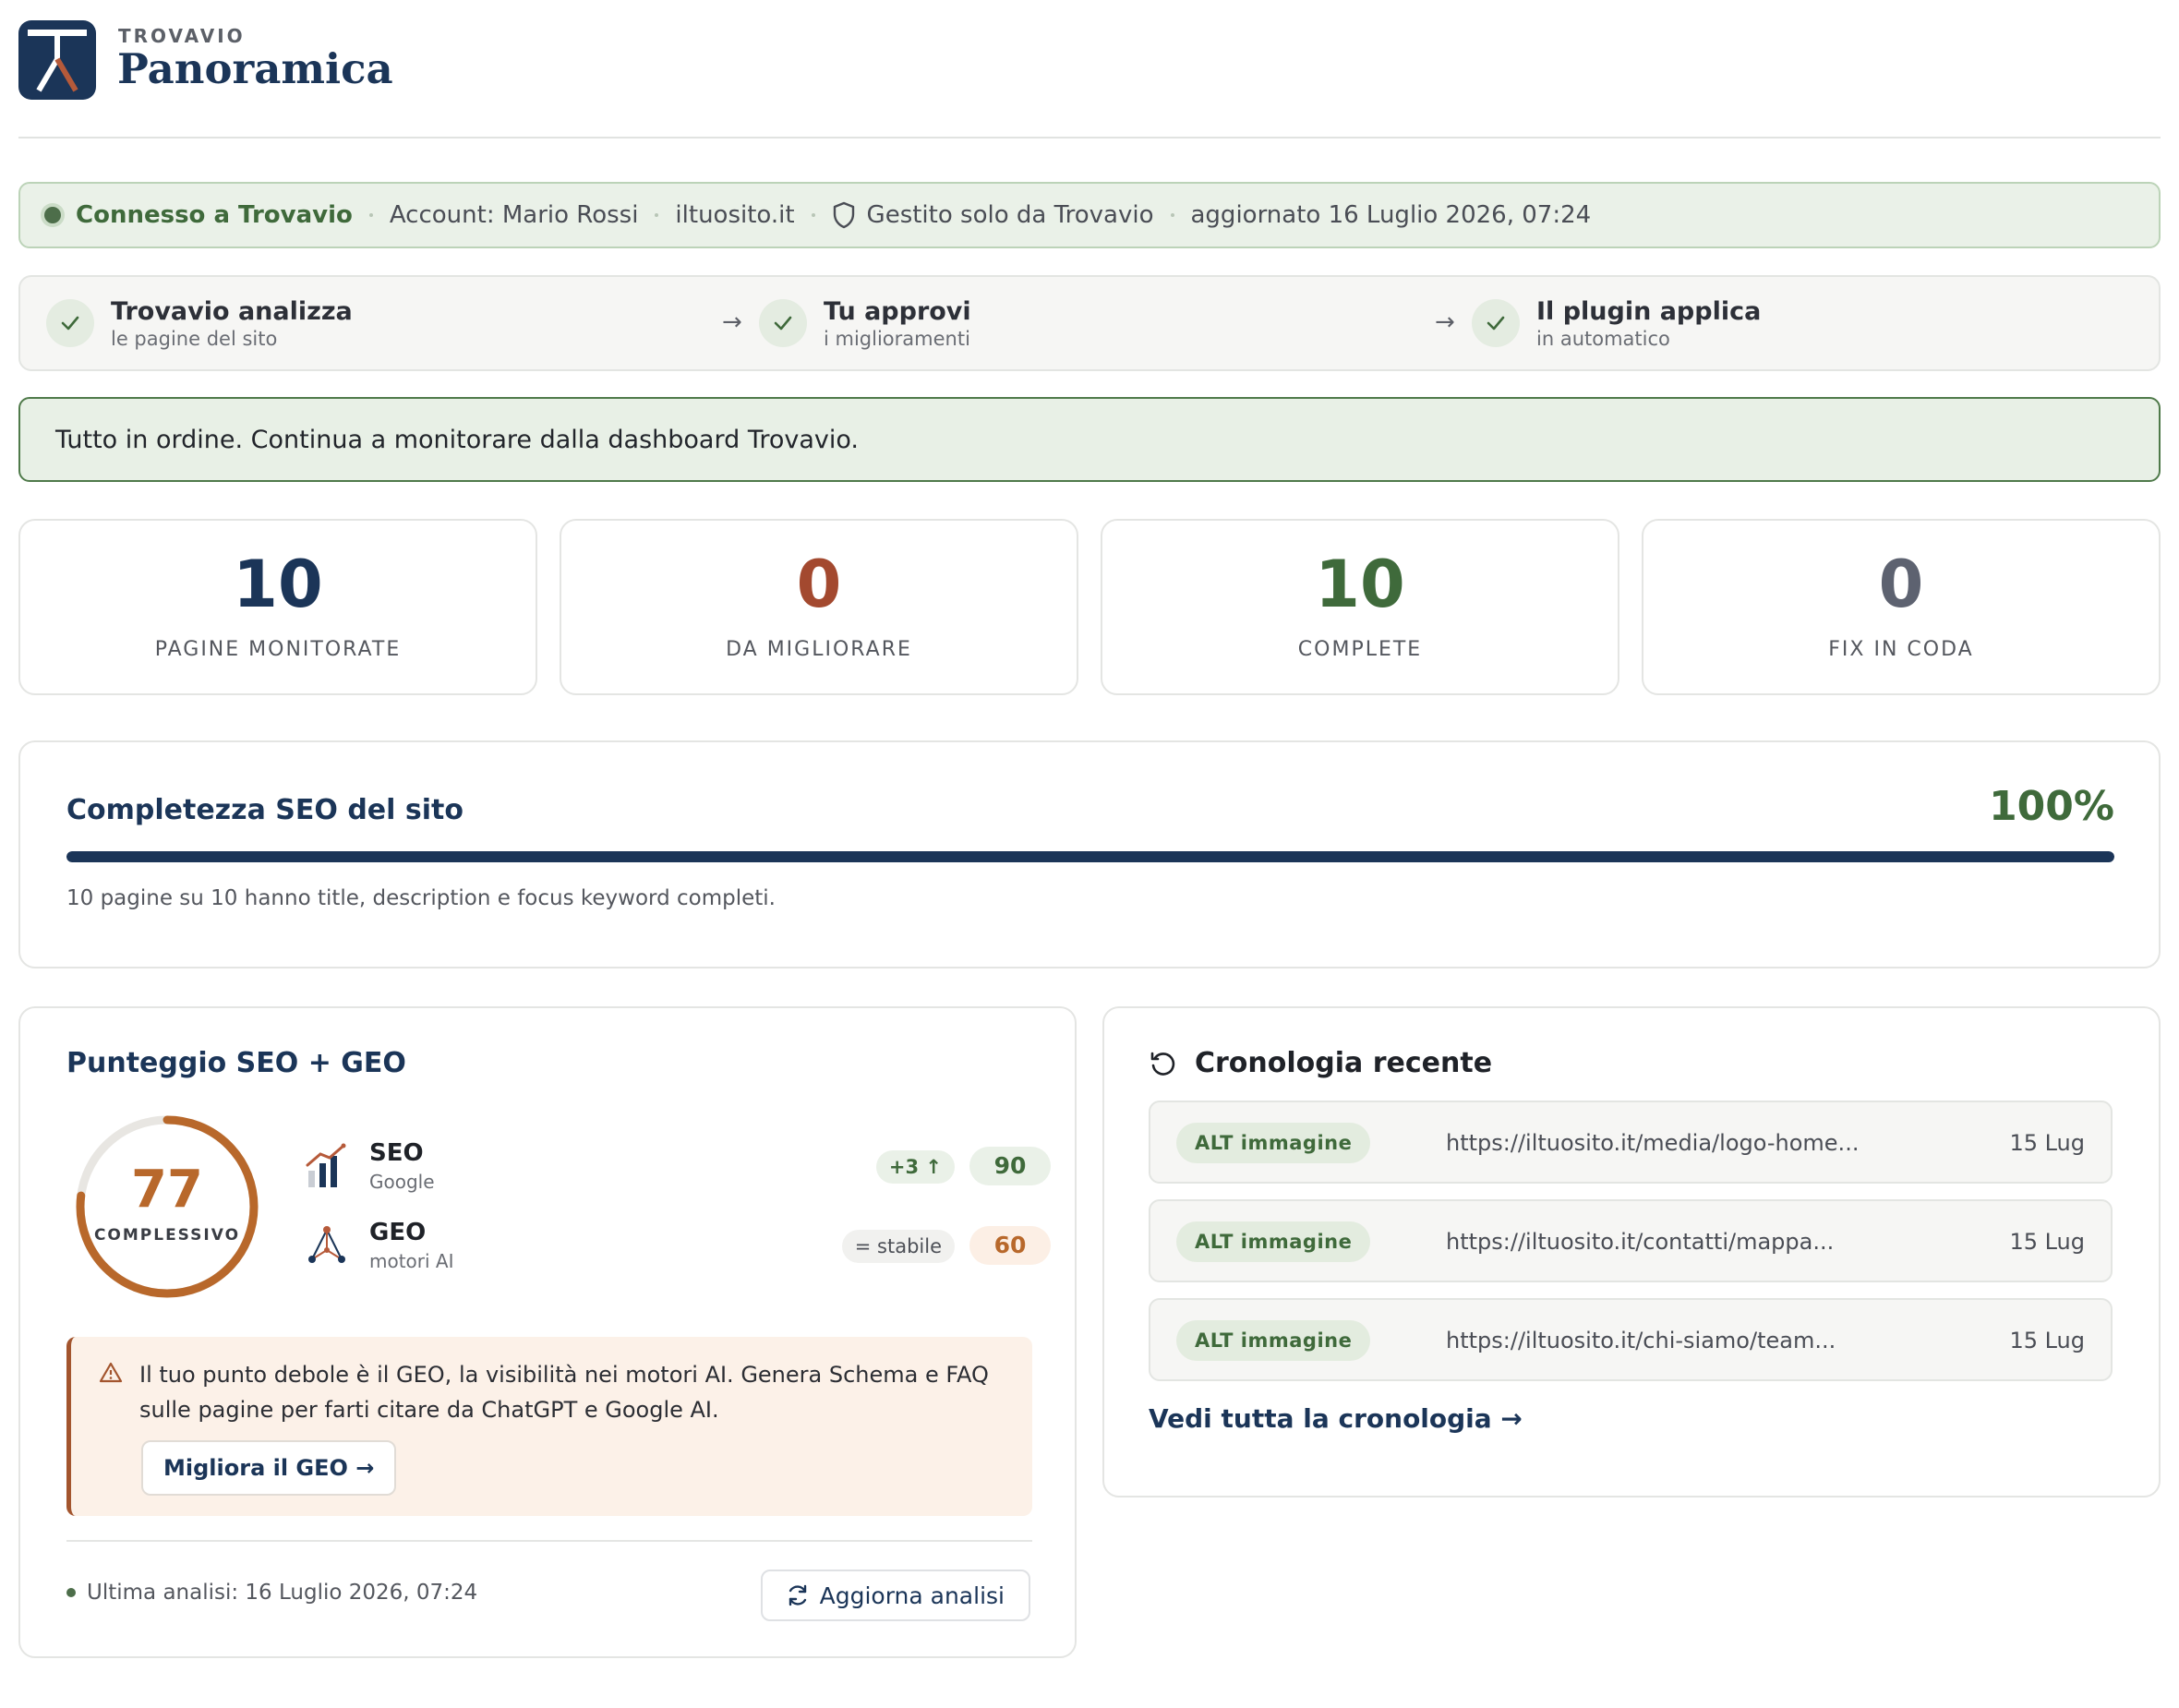 The width and height of the screenshot is (2179, 1708). I want to click on metric-score: 60, so click(1010, 1245).